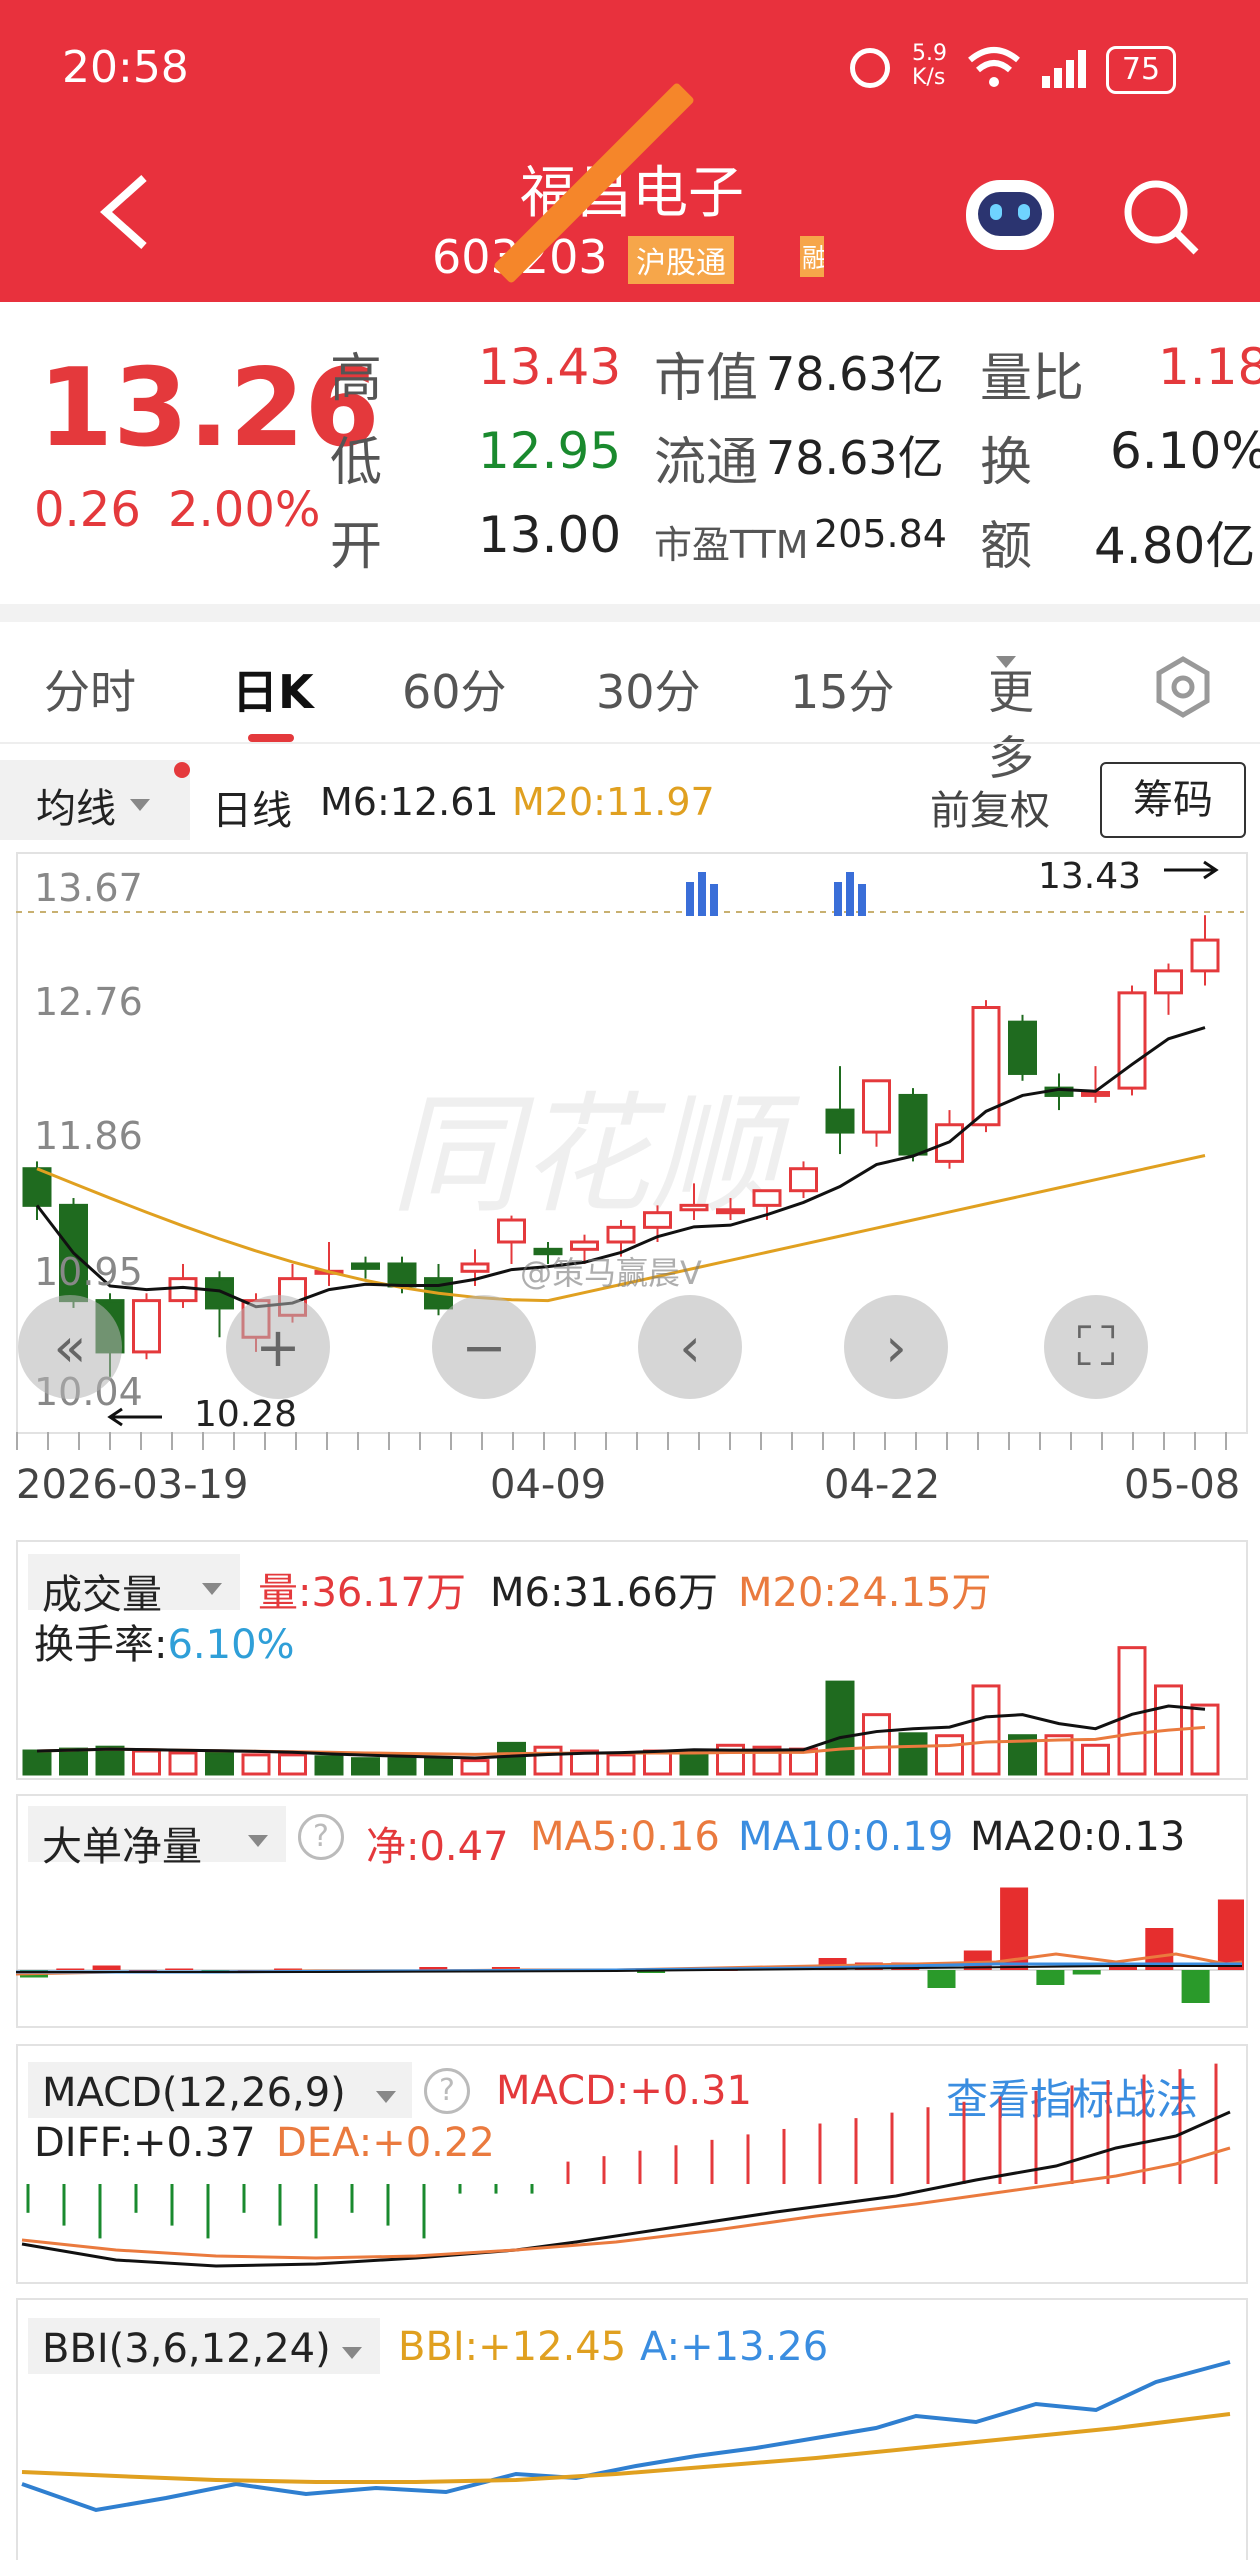 Image resolution: width=1260 pixels, height=2560 pixels. What do you see at coordinates (994, 67) in the screenshot?
I see `wifi-icon` at bounding box center [994, 67].